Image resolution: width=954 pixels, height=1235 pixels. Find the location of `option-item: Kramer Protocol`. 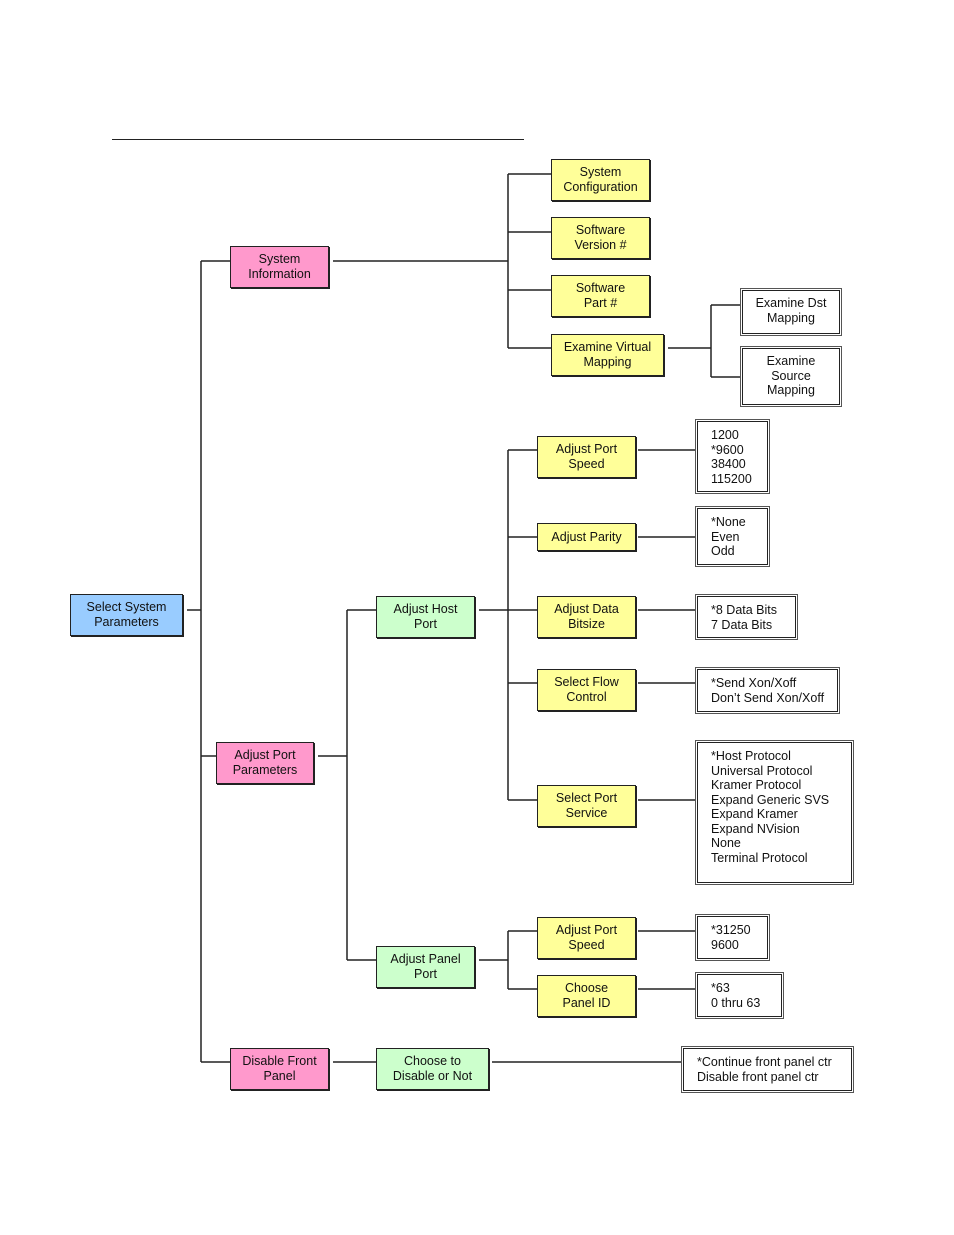

option-item: Kramer Protocol is located at coordinates (776, 785).